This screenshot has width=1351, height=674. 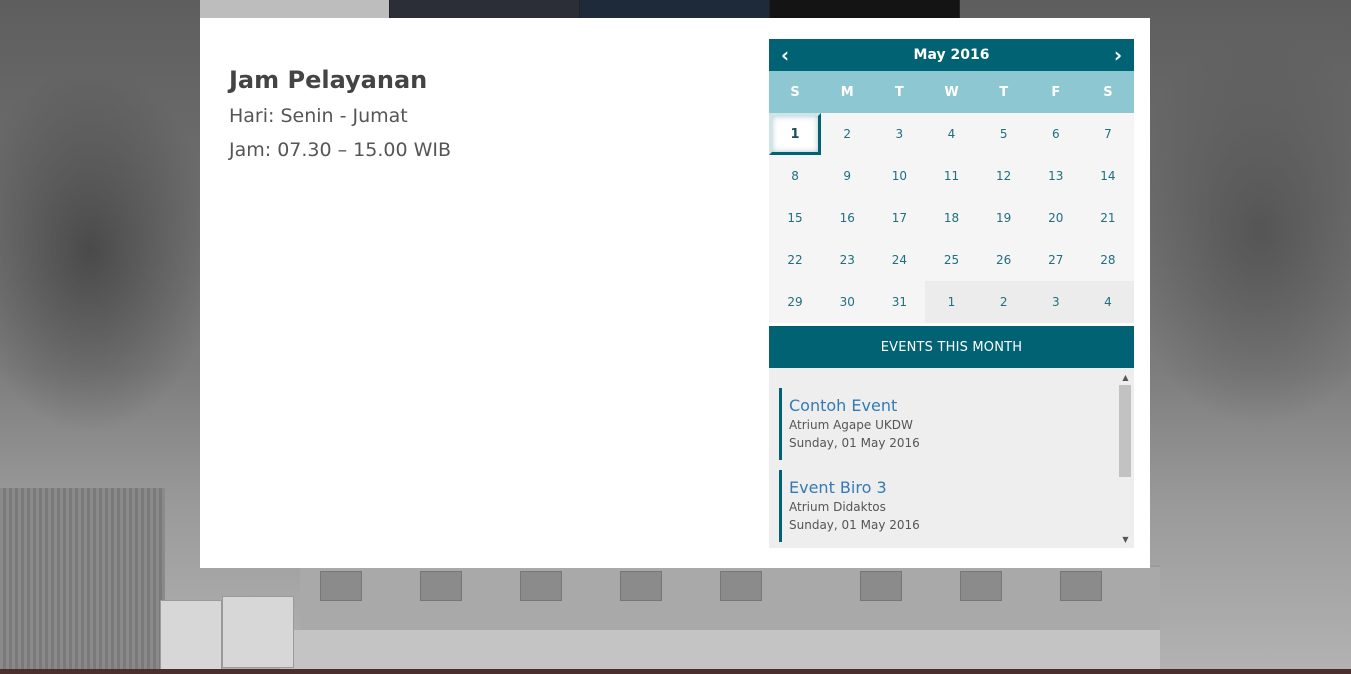 I want to click on calendar-weekday-row: SMTWTFS, so click(x=951, y=92).